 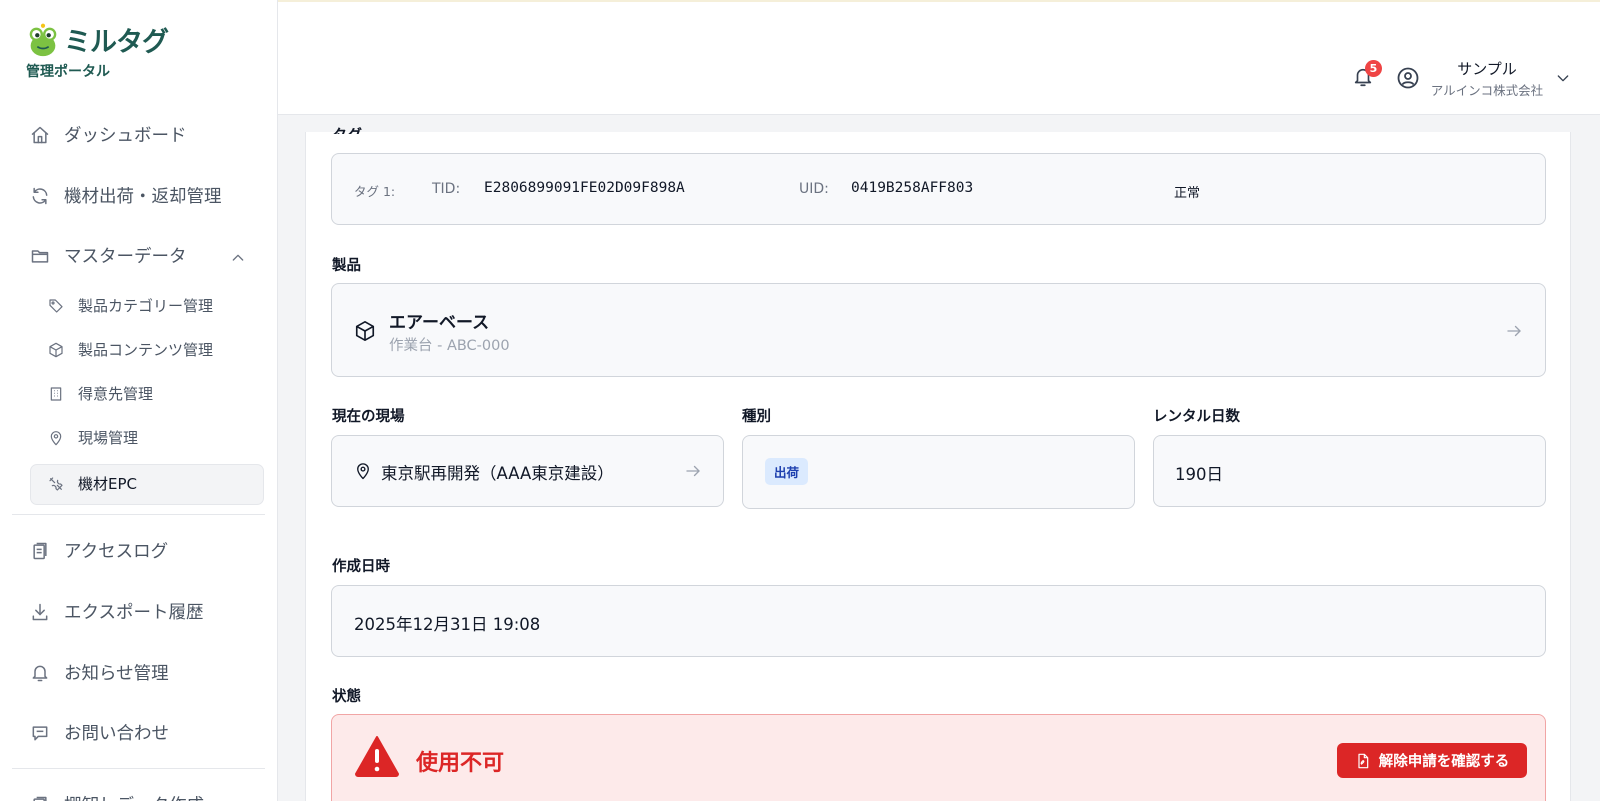 I want to click on refresh-icon, so click(x=40, y=195).